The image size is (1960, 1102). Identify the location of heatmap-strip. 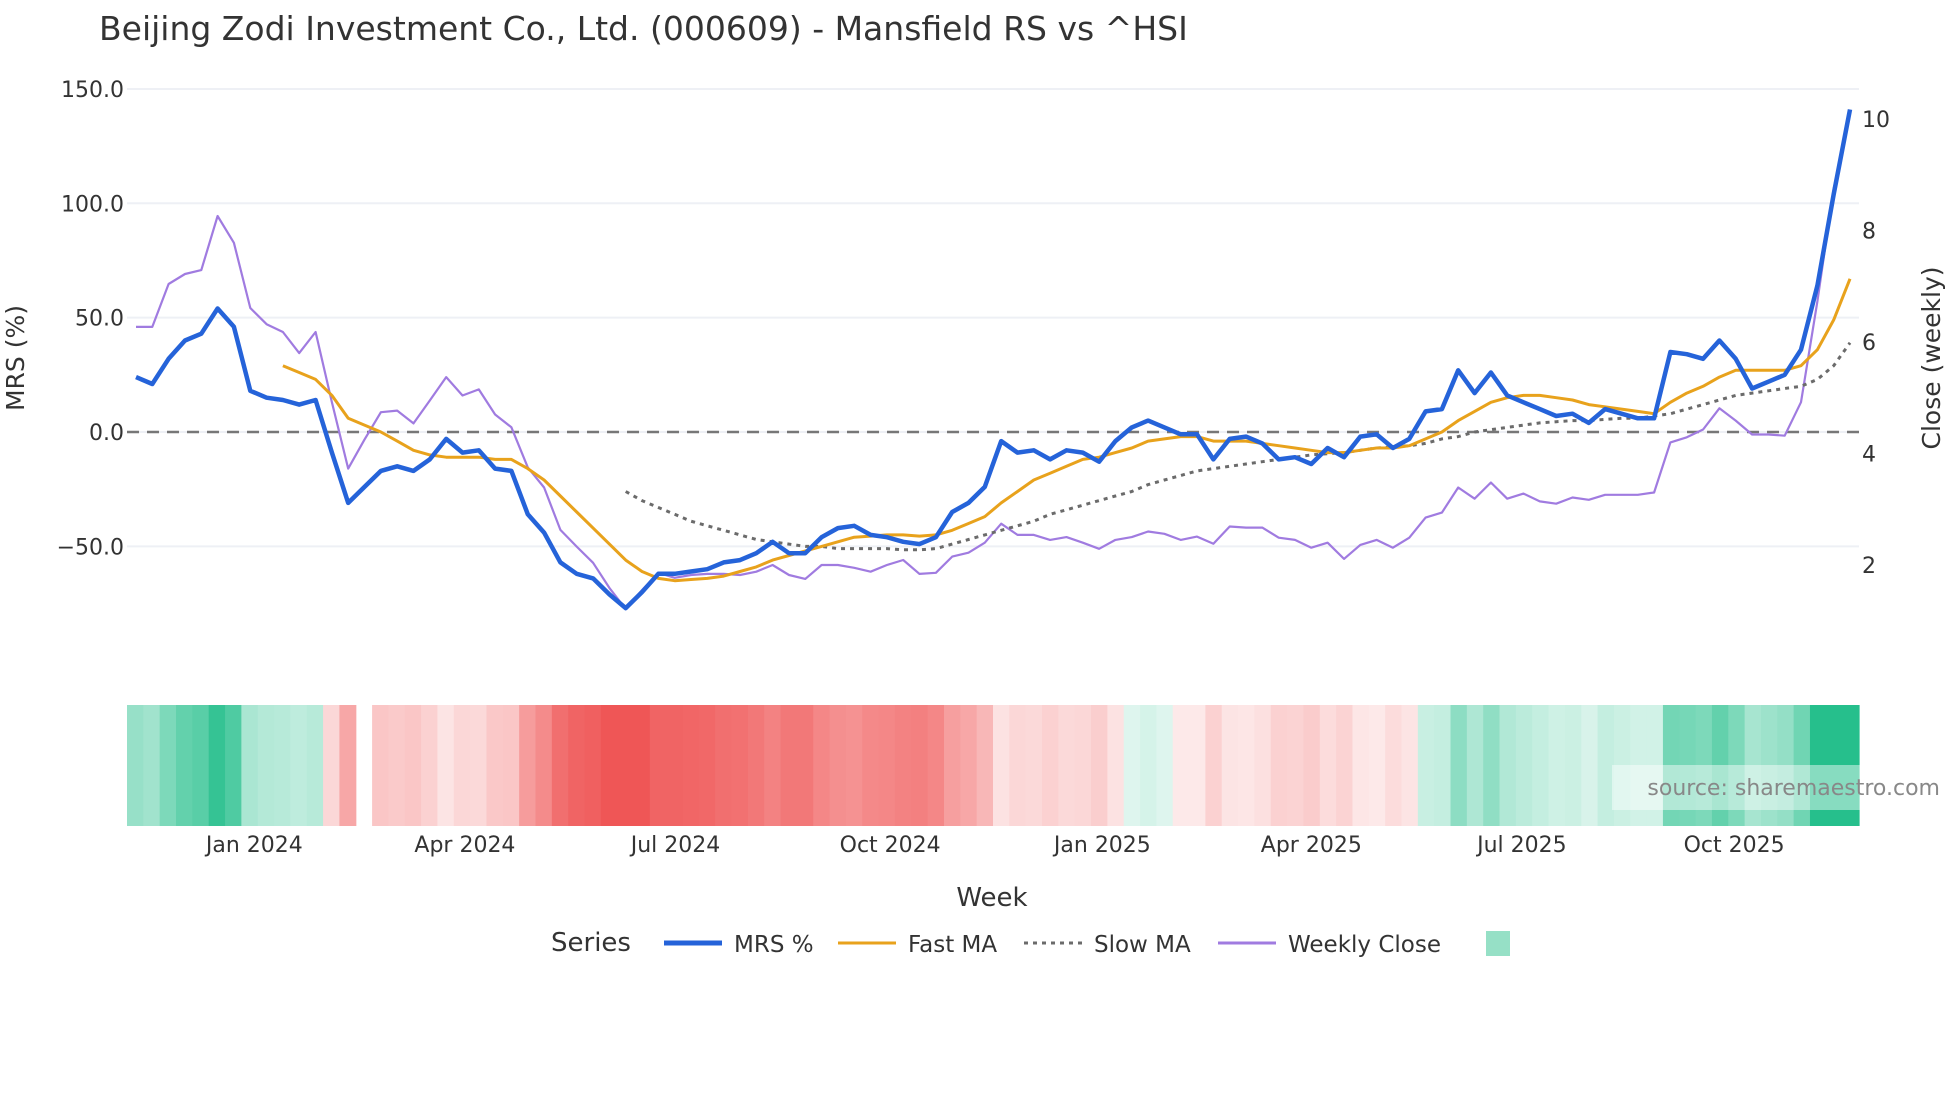
(1034, 765).